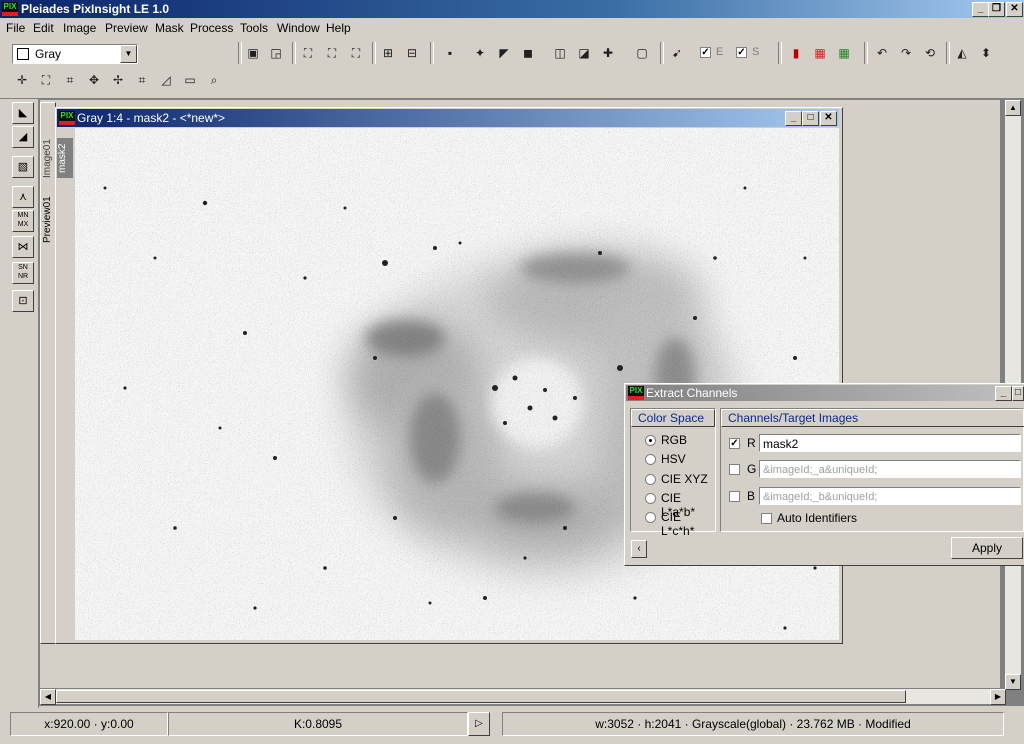  What do you see at coordinates (22, 80) in the screenshot?
I see `crosshair-icon: ✛` at bounding box center [22, 80].